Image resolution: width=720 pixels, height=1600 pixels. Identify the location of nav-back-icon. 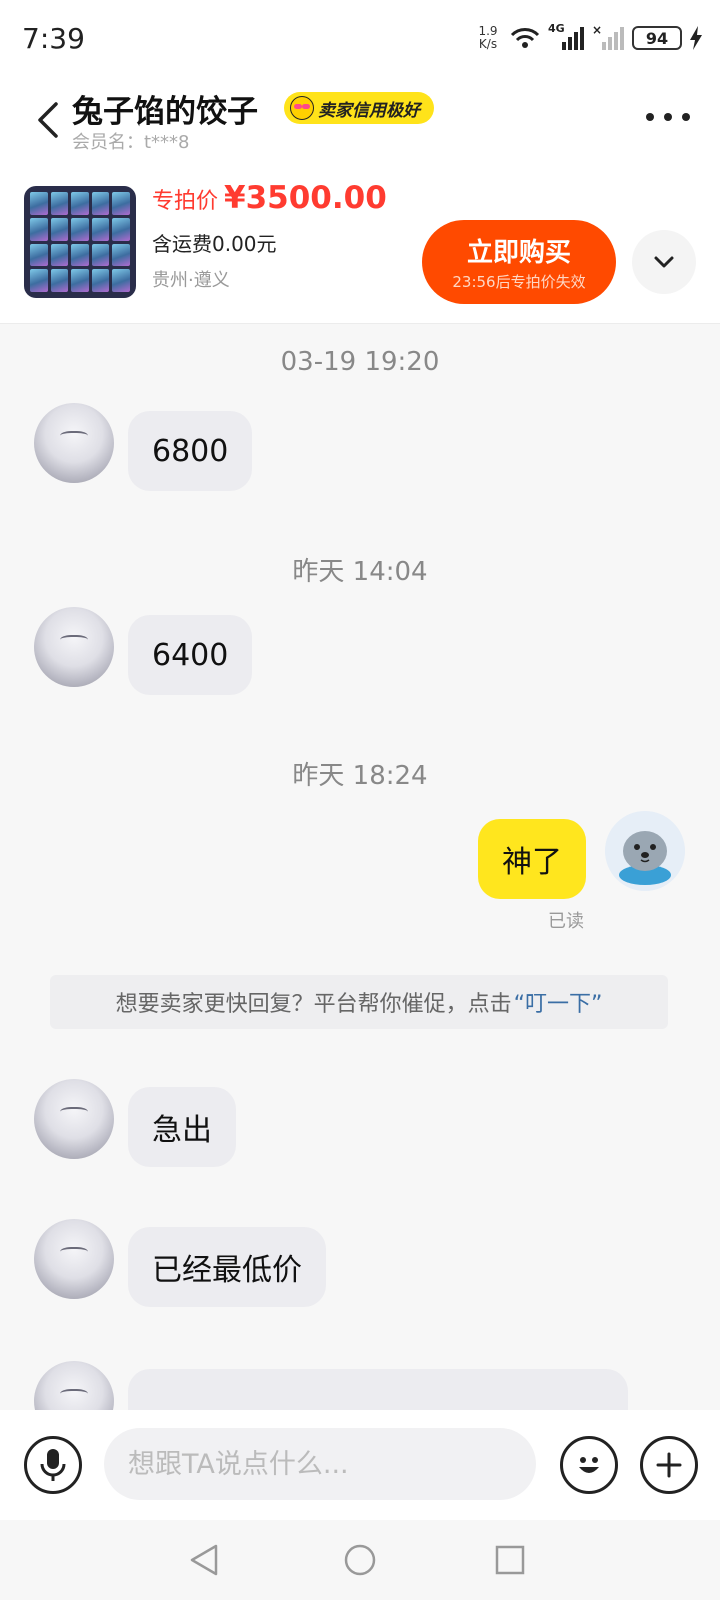
(204, 1560).